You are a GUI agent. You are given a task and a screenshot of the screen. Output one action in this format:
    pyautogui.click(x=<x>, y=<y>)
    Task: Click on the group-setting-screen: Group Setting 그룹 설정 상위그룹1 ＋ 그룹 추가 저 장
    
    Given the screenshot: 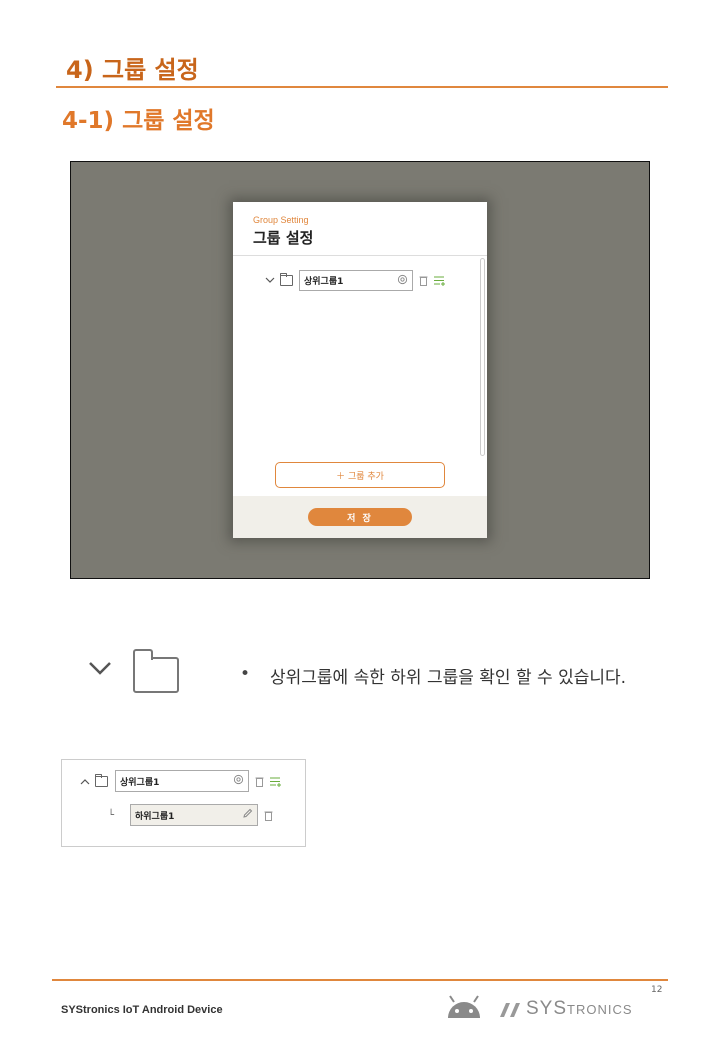 What is the action you would take?
    pyautogui.click(x=360, y=370)
    